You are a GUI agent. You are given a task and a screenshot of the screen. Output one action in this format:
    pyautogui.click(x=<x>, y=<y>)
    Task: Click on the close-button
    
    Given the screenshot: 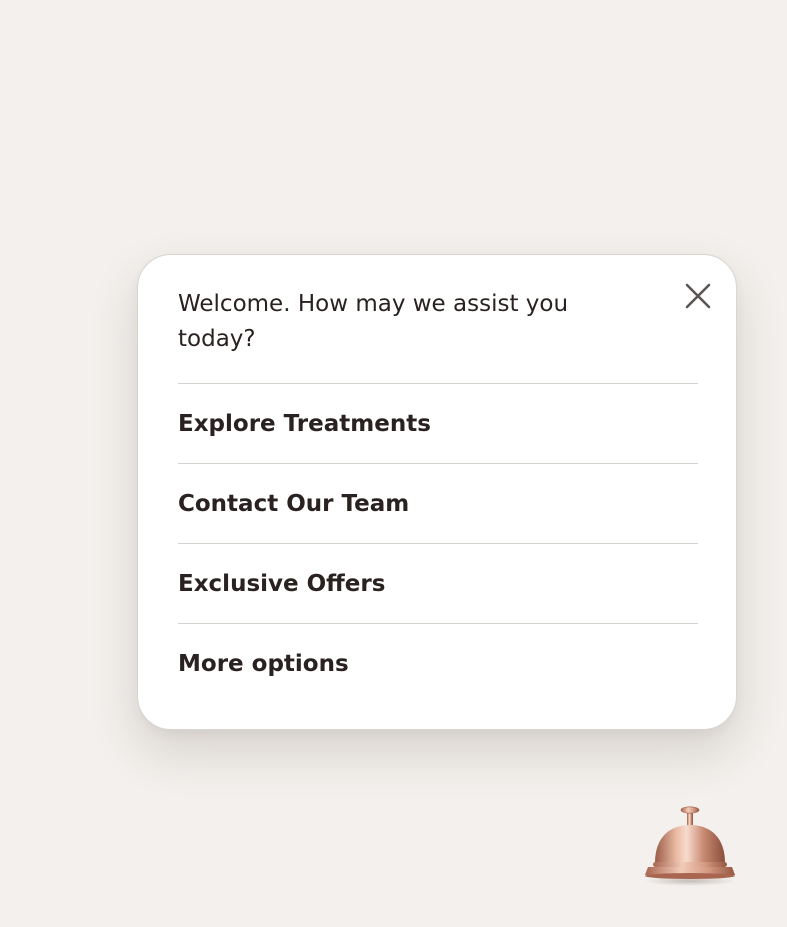 What is the action you would take?
    pyautogui.click(x=698, y=296)
    